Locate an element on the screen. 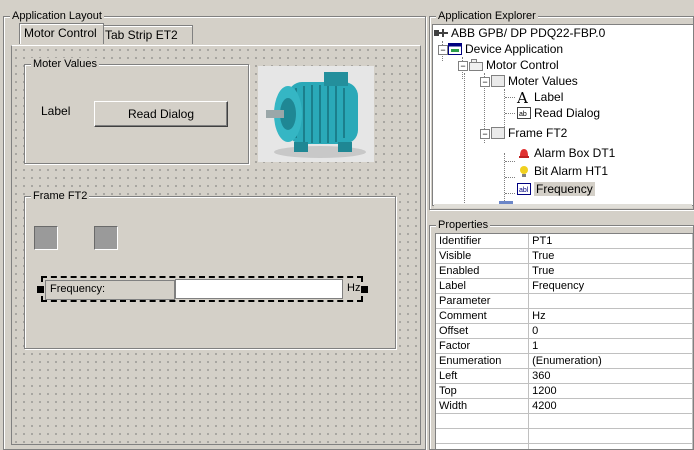 The height and width of the screenshot is (450, 694). frequency-label: Frequency: is located at coordinates (78, 289).